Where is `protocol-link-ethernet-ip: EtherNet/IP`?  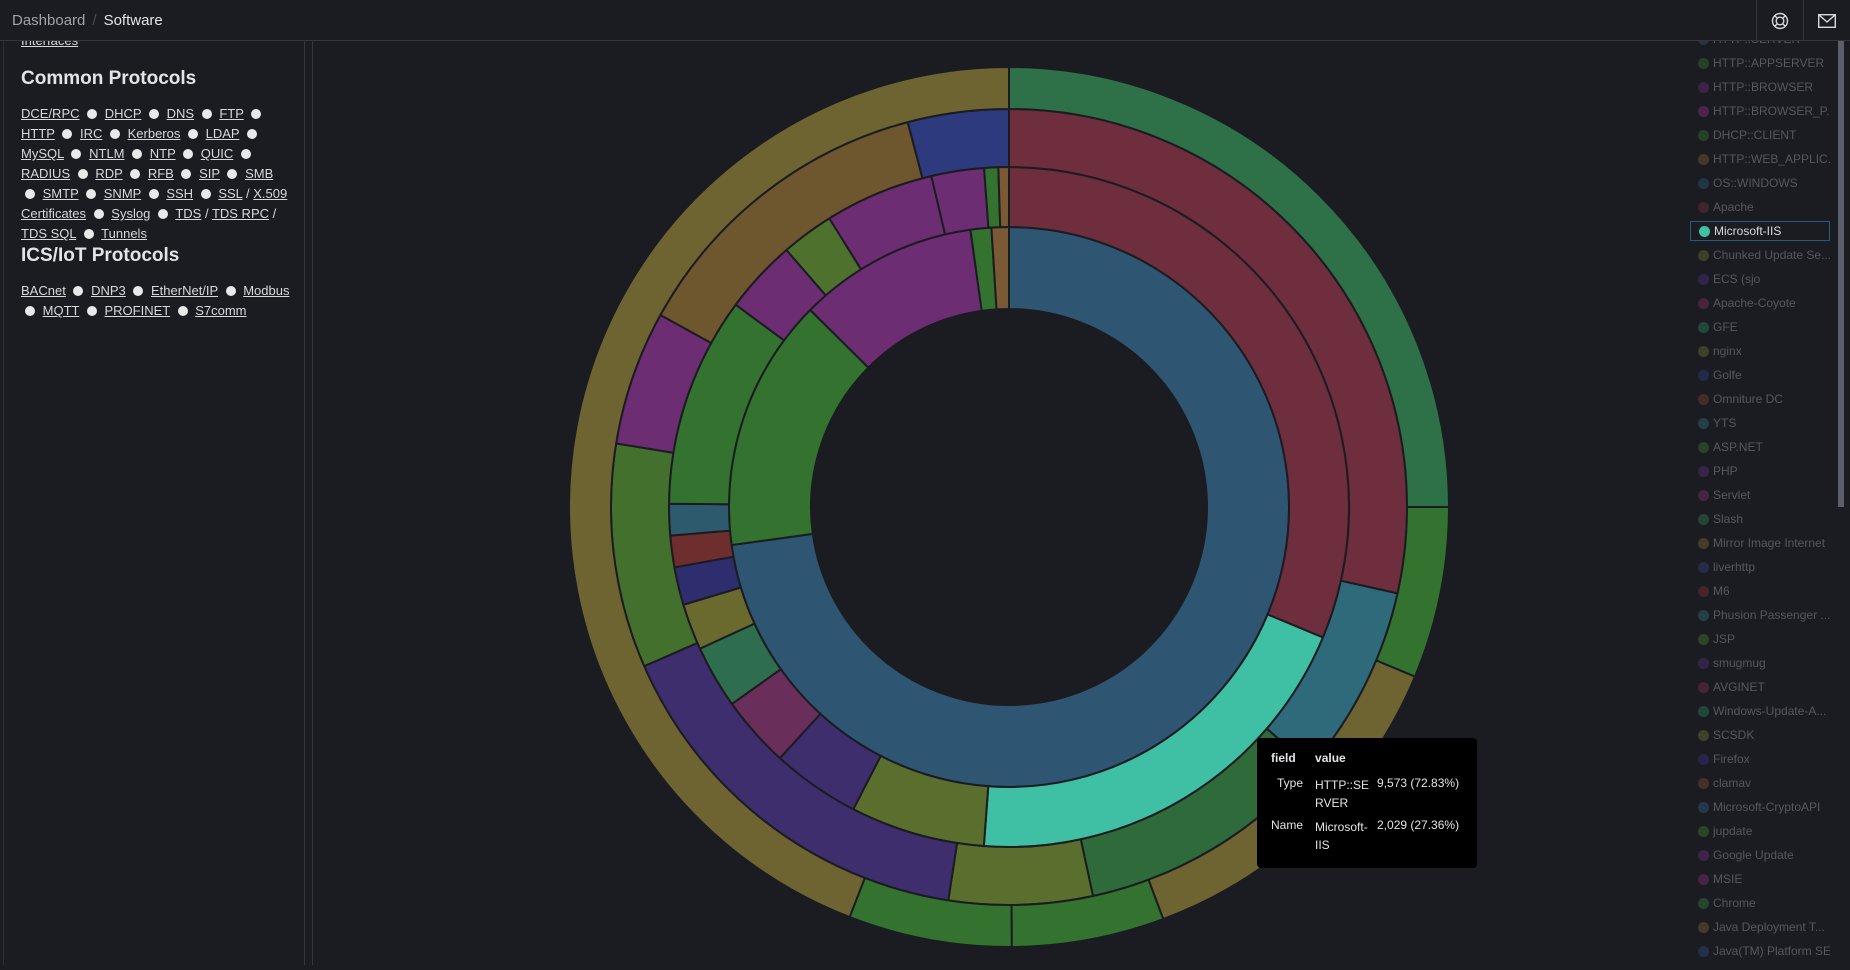
protocol-link-ethernet-ip: EtherNet/IP is located at coordinates (184, 290).